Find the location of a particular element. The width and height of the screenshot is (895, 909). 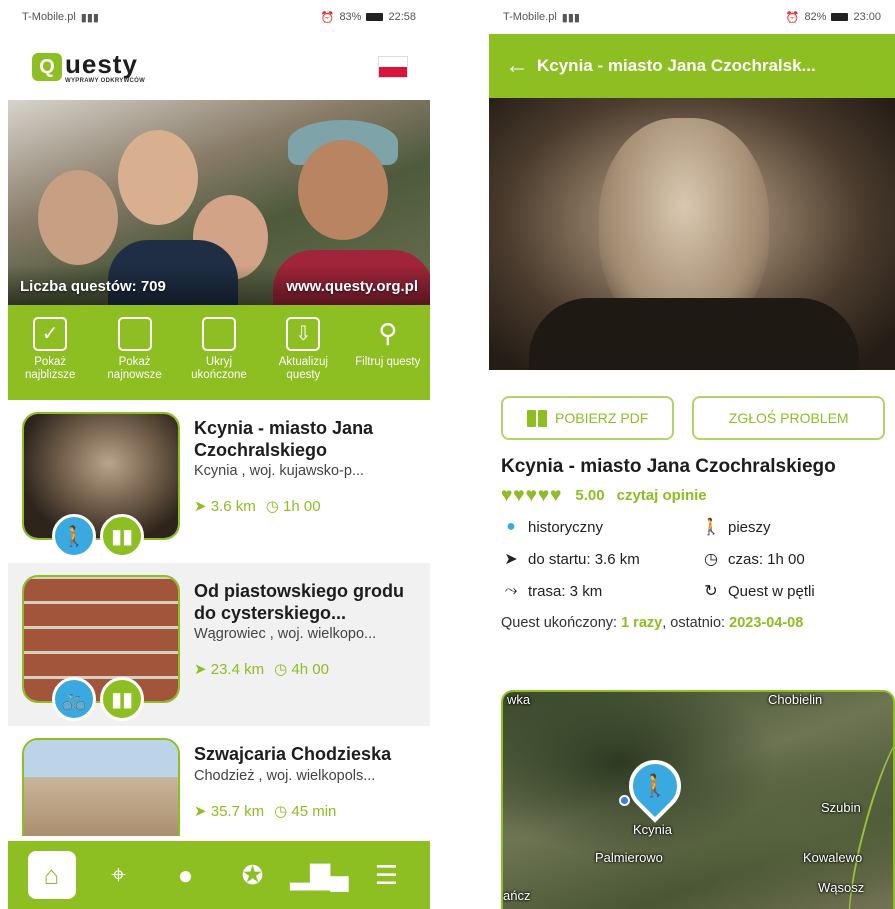

profile-icon: ● is located at coordinates (186, 875).